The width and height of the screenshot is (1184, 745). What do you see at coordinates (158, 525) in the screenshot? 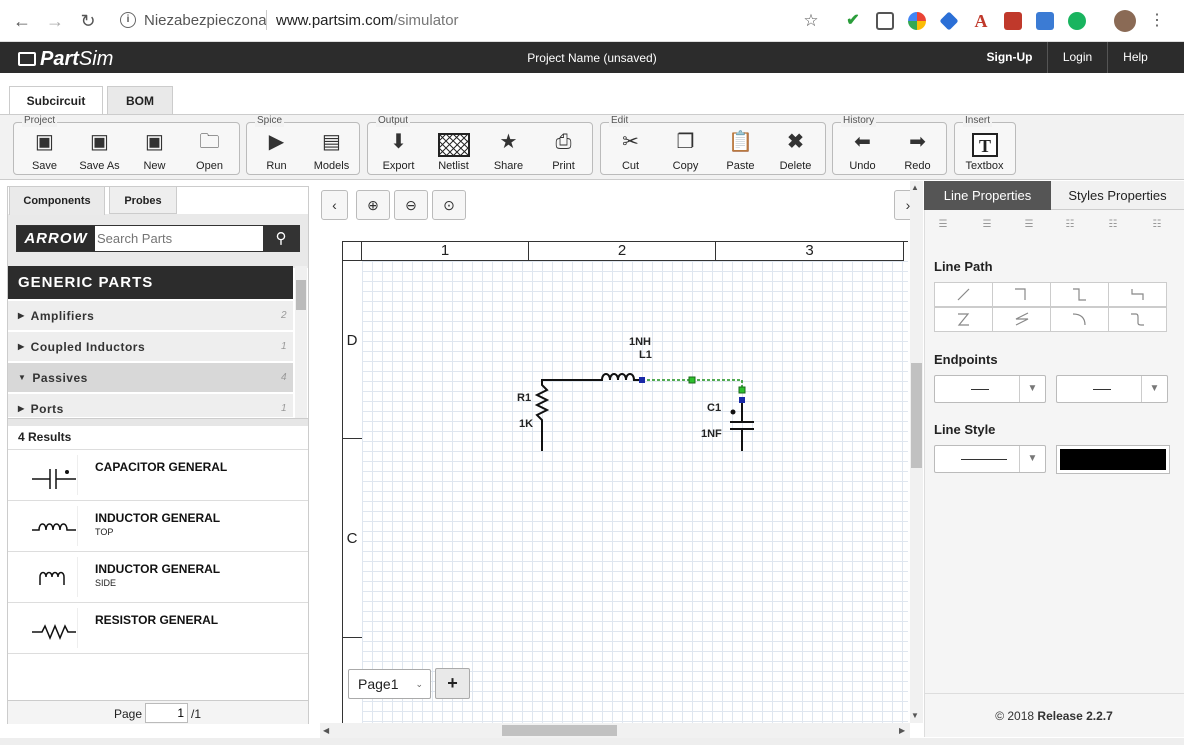
I see `part-inductor-general-top: INDUCTOR GENERAL TOP` at bounding box center [158, 525].